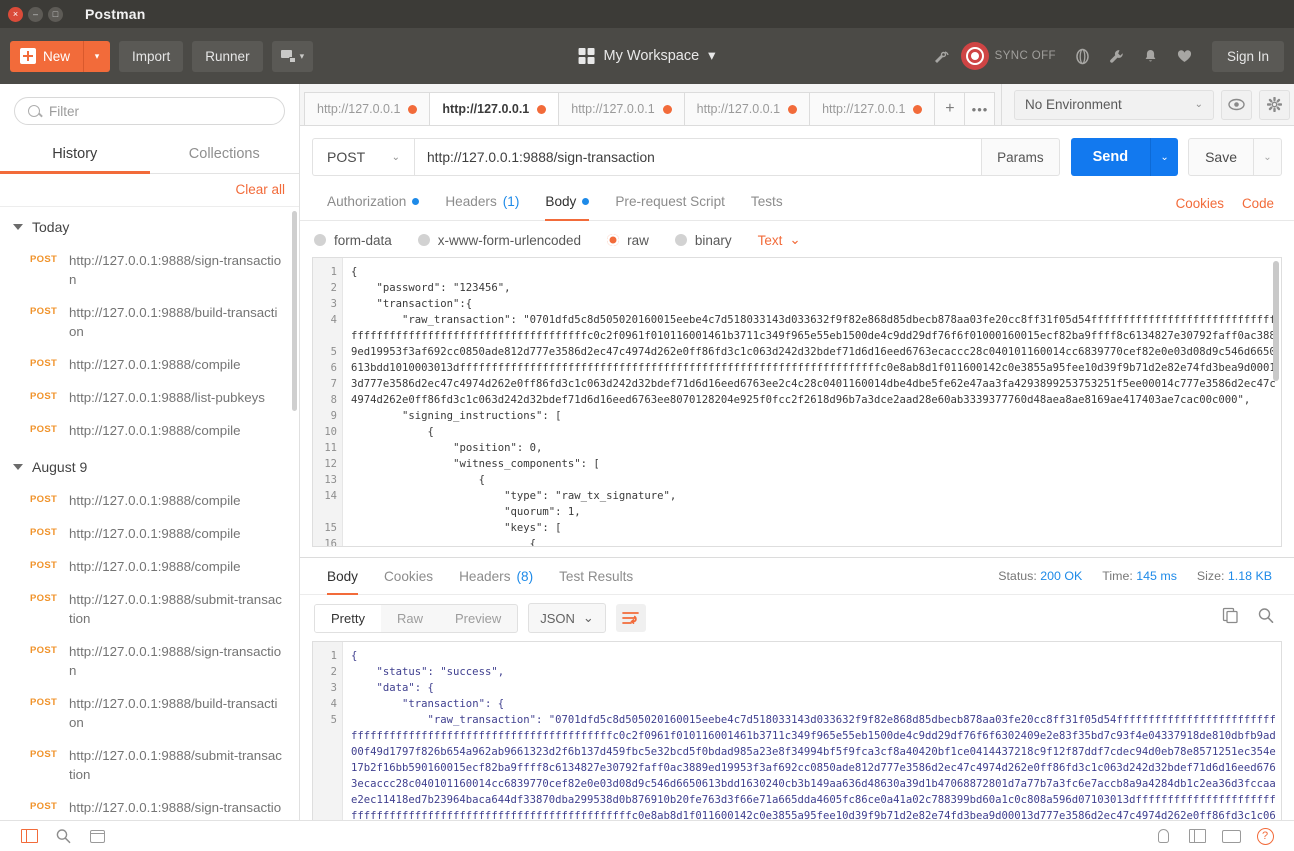  Describe the element at coordinates (942, 56) in the screenshot. I see `satellite-icon` at that location.